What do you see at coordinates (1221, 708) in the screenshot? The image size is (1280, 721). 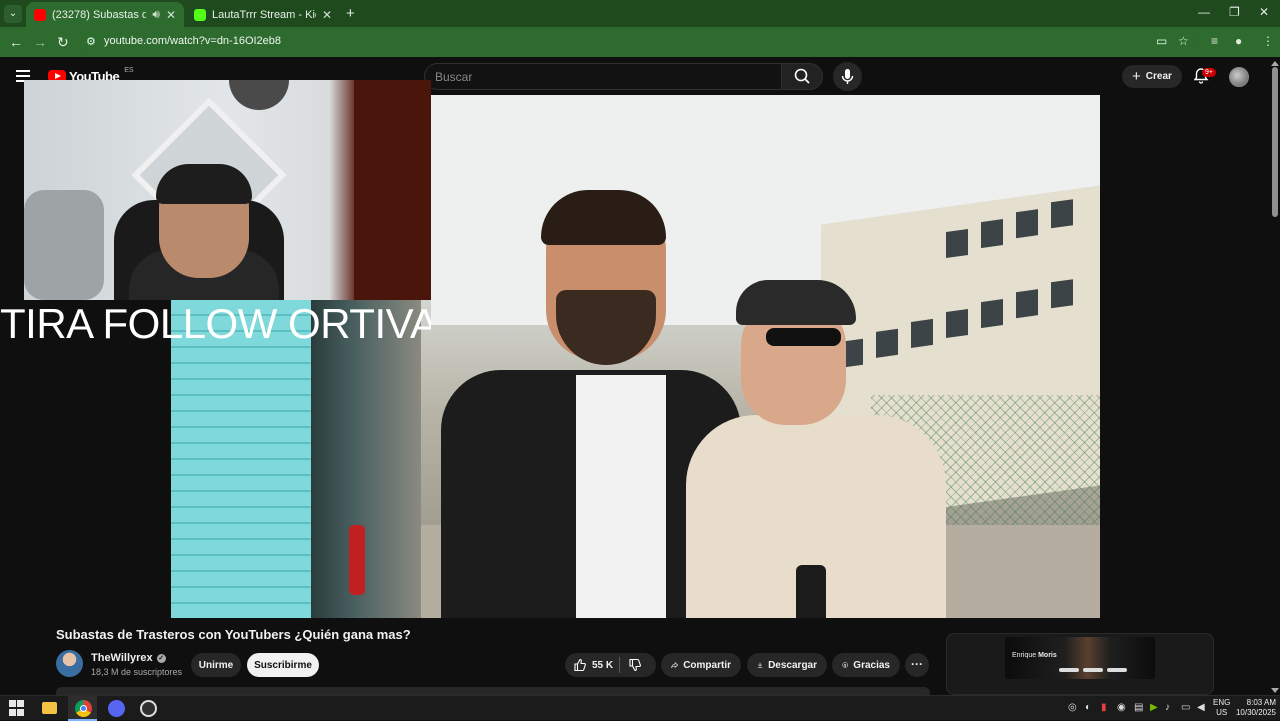 I see `language-indicator: ENG US` at bounding box center [1221, 708].